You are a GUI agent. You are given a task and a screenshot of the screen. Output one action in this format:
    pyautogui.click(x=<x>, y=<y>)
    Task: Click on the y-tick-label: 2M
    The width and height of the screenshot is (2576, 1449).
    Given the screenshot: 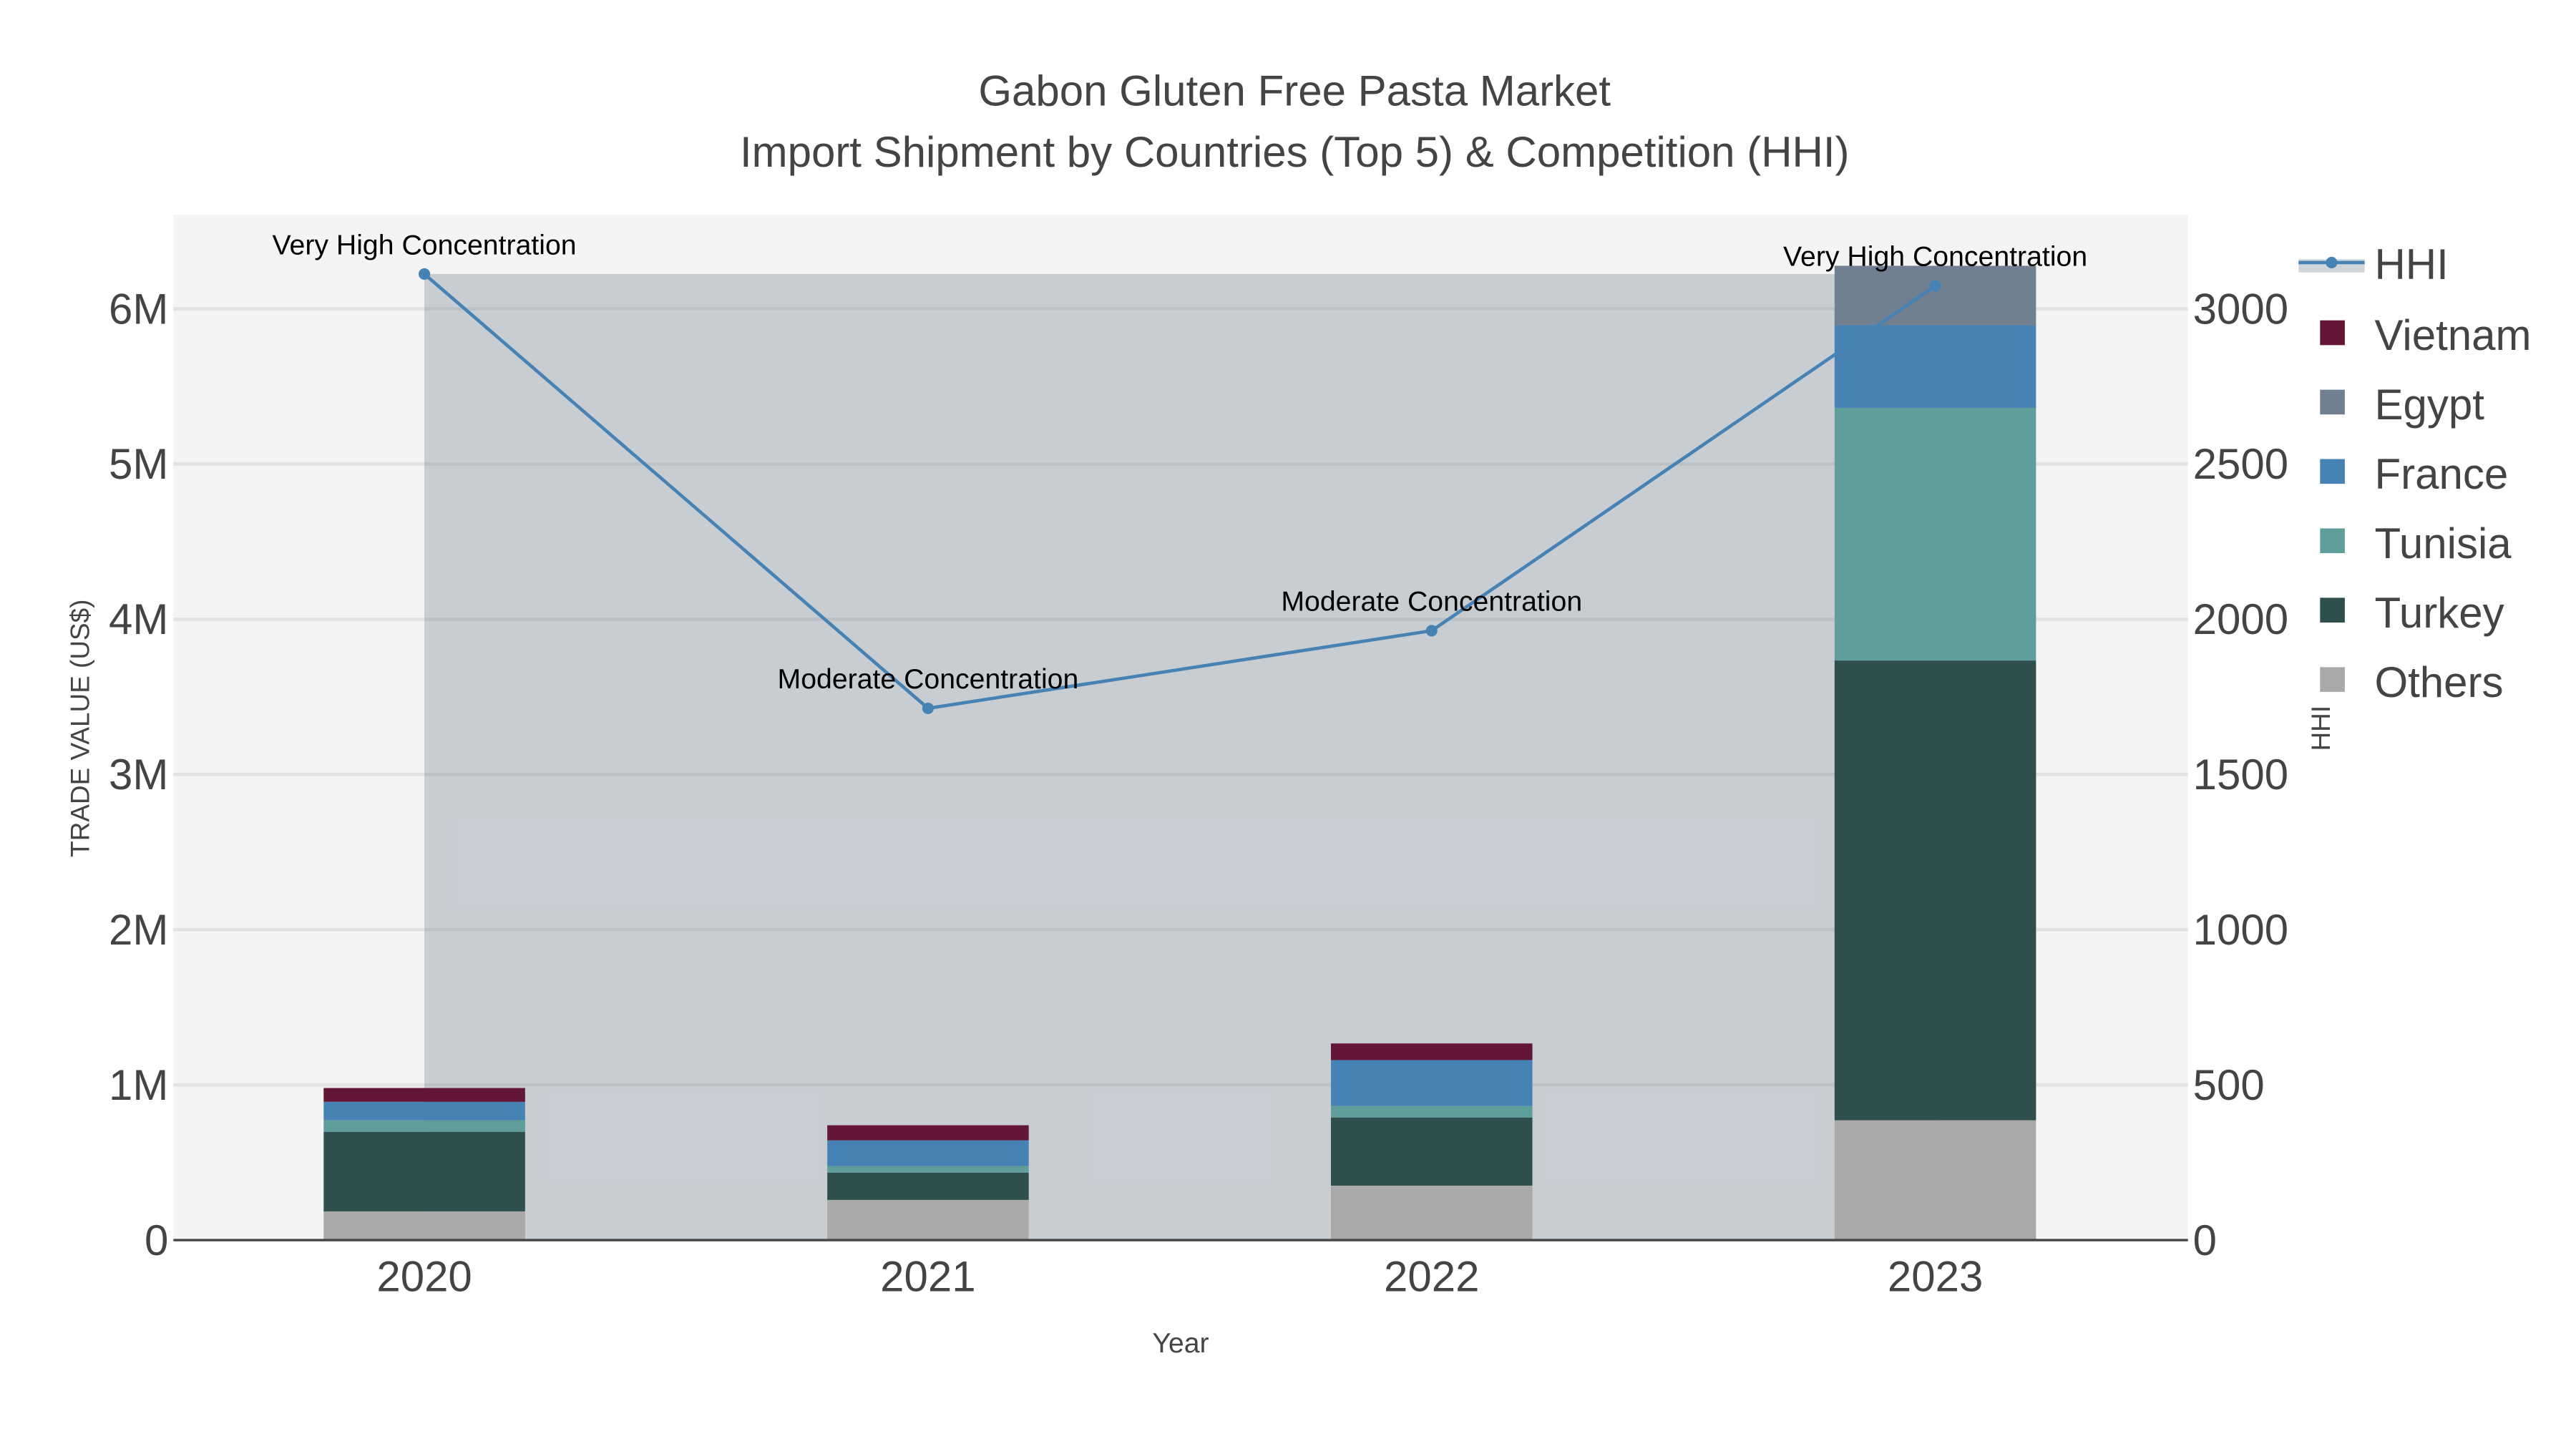 What is the action you would take?
    pyautogui.click(x=138, y=930)
    